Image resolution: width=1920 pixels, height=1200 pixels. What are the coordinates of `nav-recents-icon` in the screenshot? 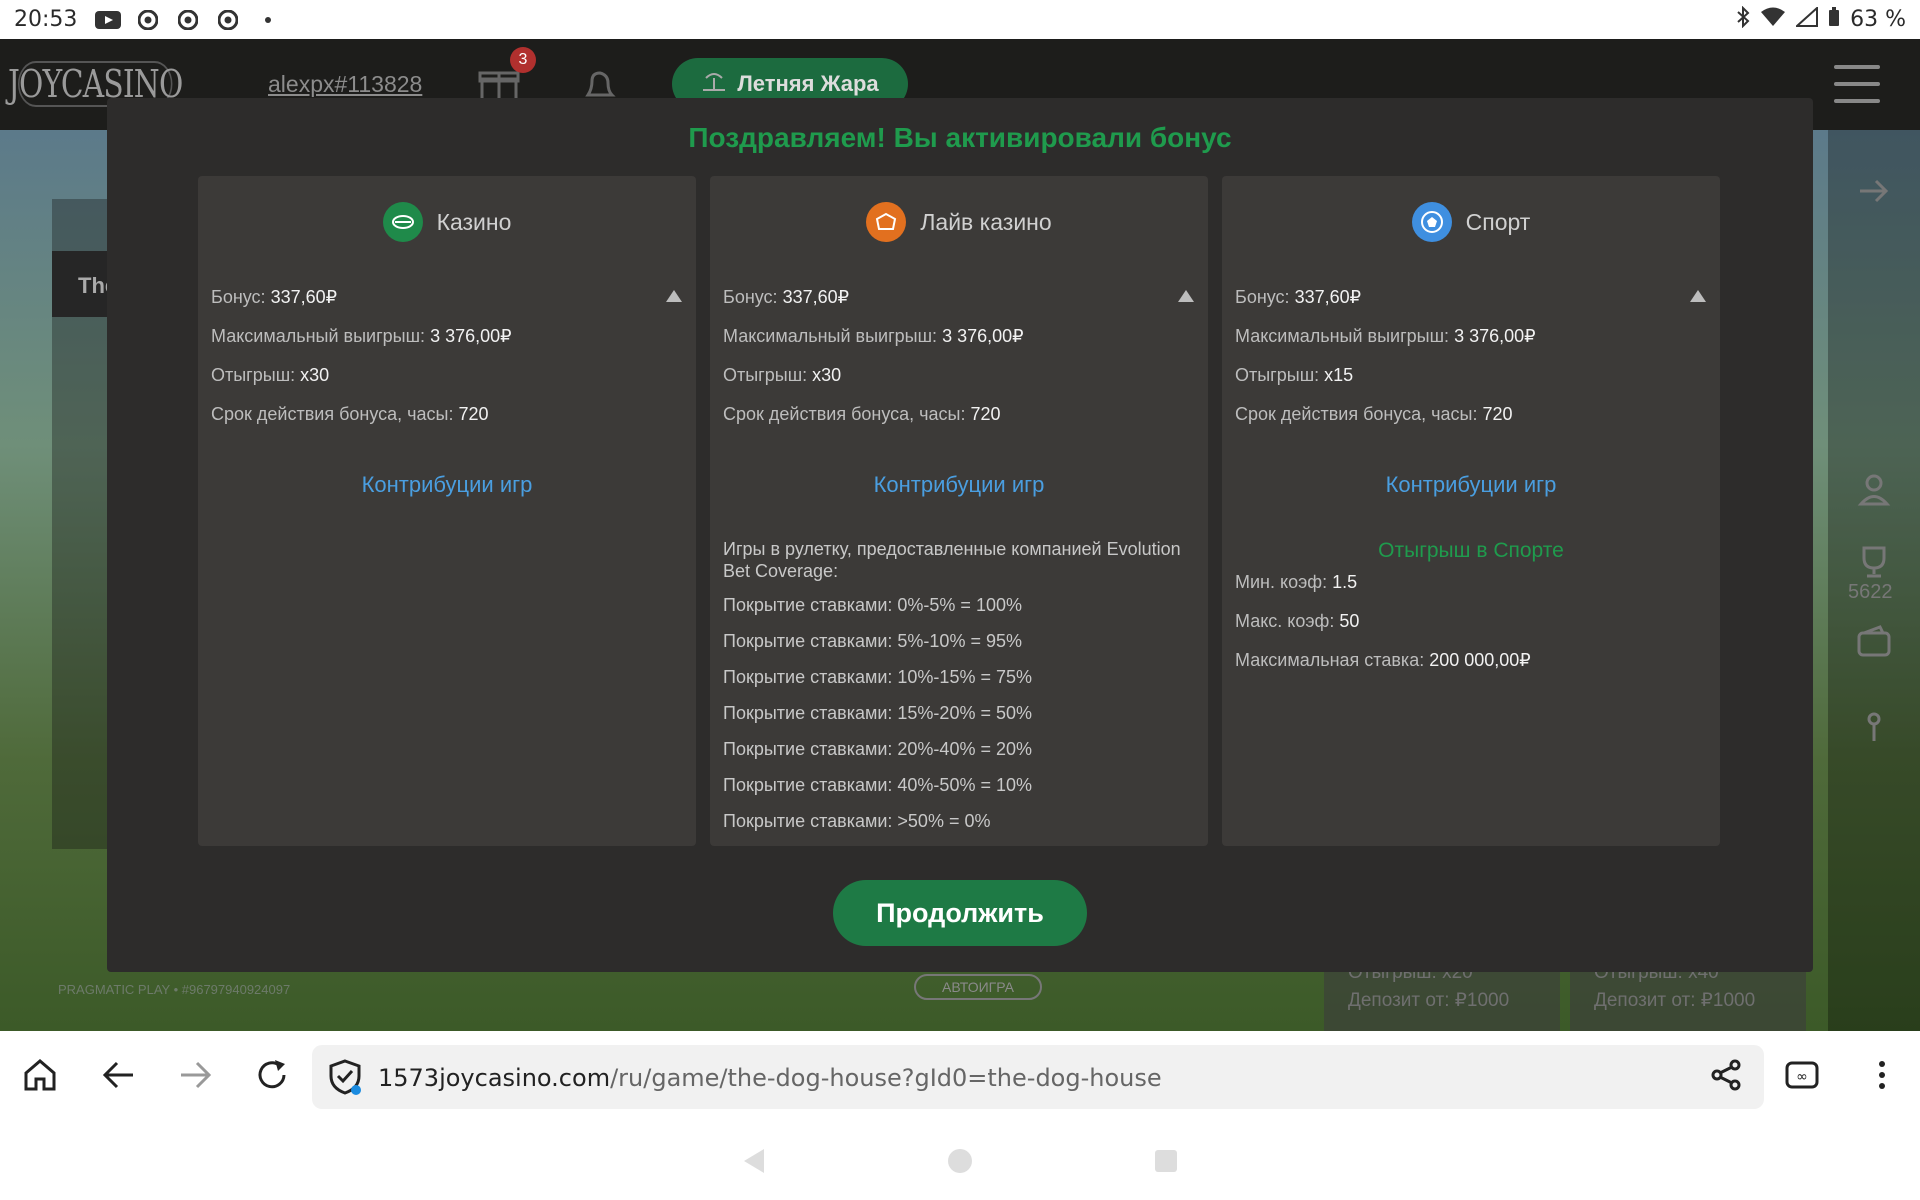 It's located at (1166, 1161).